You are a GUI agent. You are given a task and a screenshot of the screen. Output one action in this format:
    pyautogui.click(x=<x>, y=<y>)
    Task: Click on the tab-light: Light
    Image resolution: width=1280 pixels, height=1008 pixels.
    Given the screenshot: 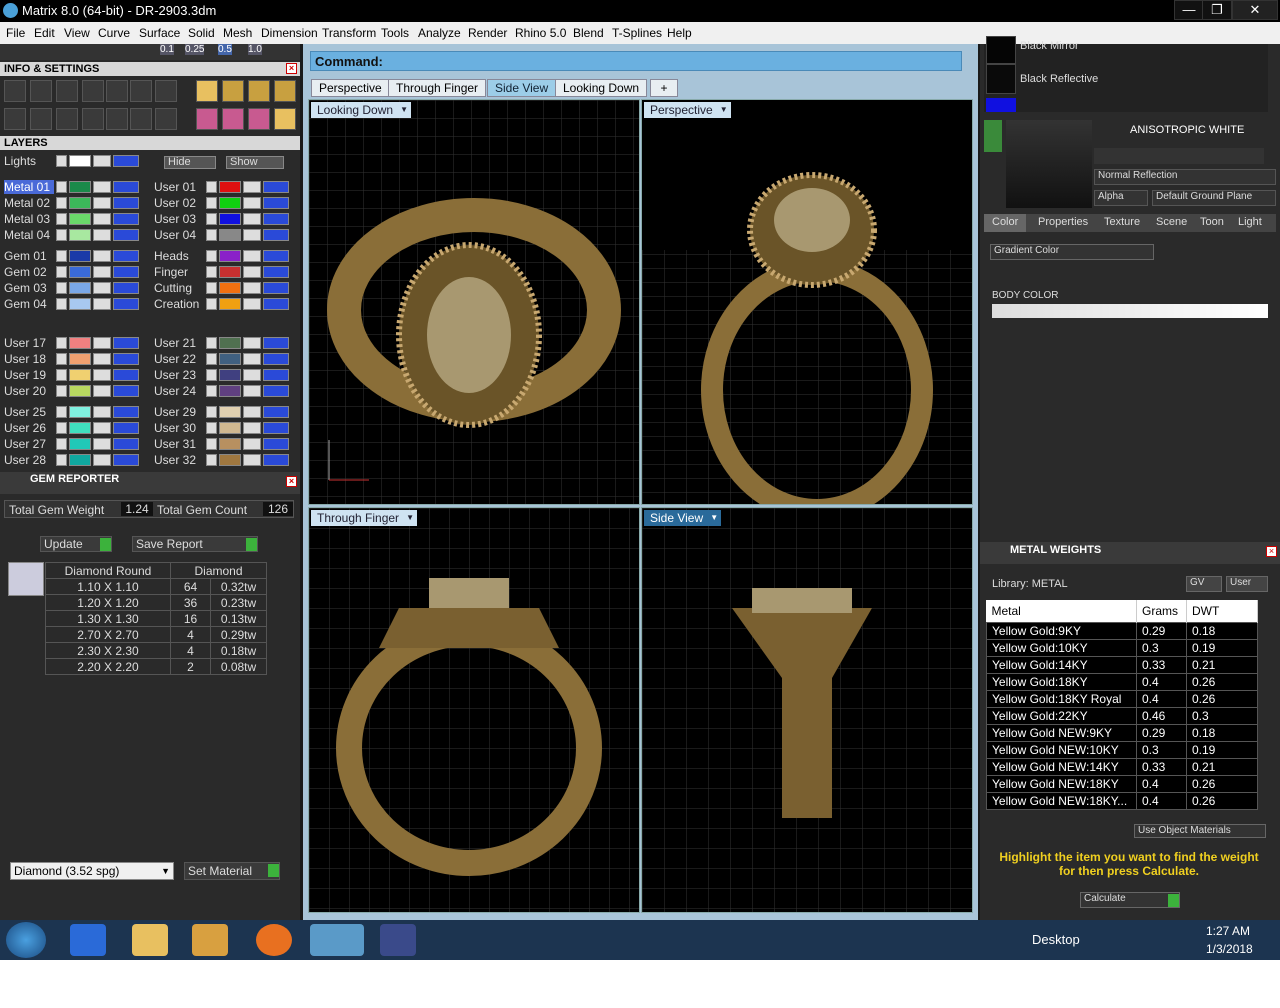 What is the action you would take?
    pyautogui.click(x=1250, y=222)
    